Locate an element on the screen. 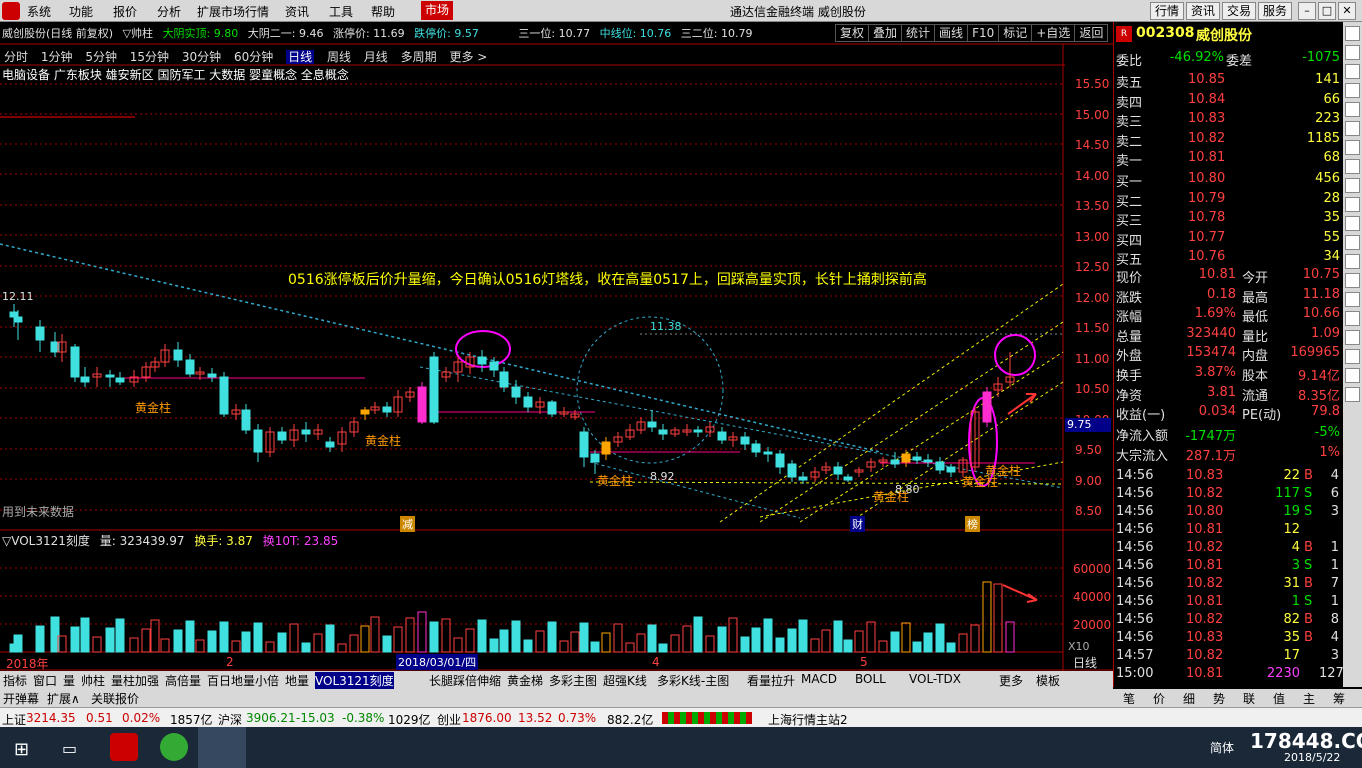 This screenshot has height=768, width=1362. golden-label-4: 黄金柱 is located at coordinates (891, 497).